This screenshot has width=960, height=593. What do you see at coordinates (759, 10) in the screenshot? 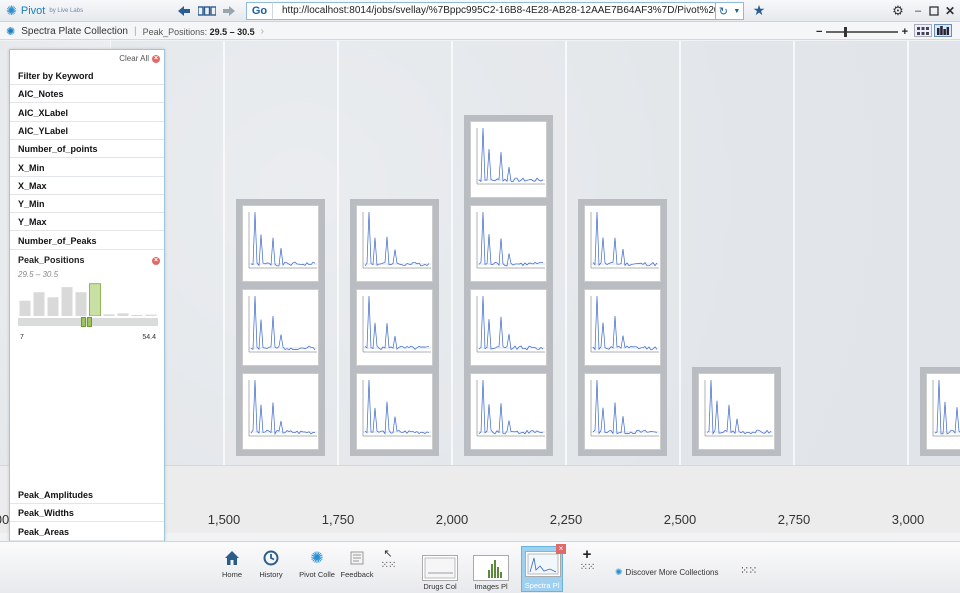
I see `favorite-button: ★` at bounding box center [759, 10].